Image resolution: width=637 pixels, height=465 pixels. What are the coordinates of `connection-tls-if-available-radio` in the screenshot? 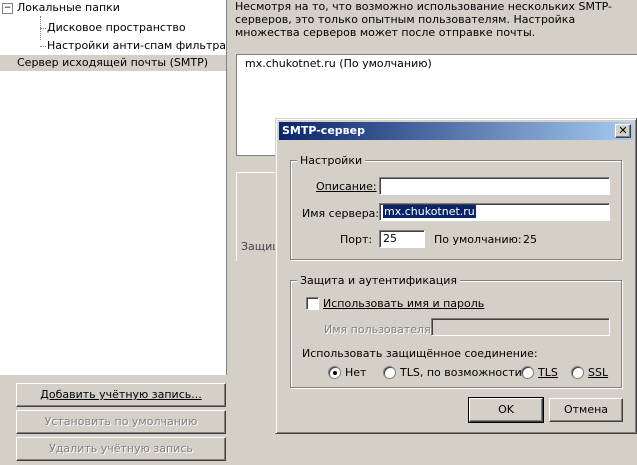 It's located at (389, 372).